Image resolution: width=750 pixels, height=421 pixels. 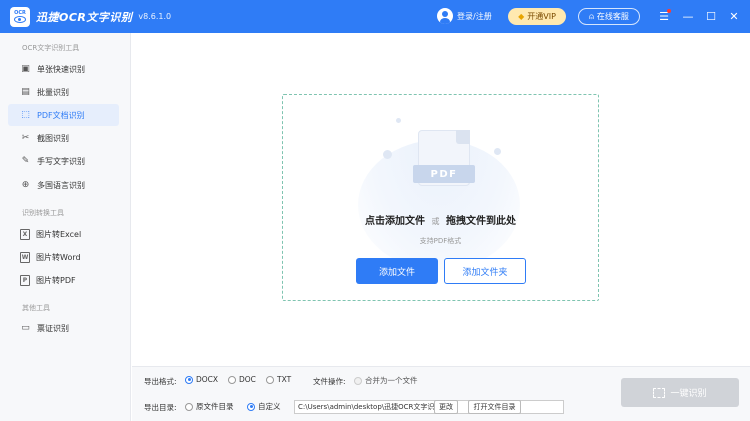 I want to click on add-file-button: 添加文件, so click(x=397, y=271).